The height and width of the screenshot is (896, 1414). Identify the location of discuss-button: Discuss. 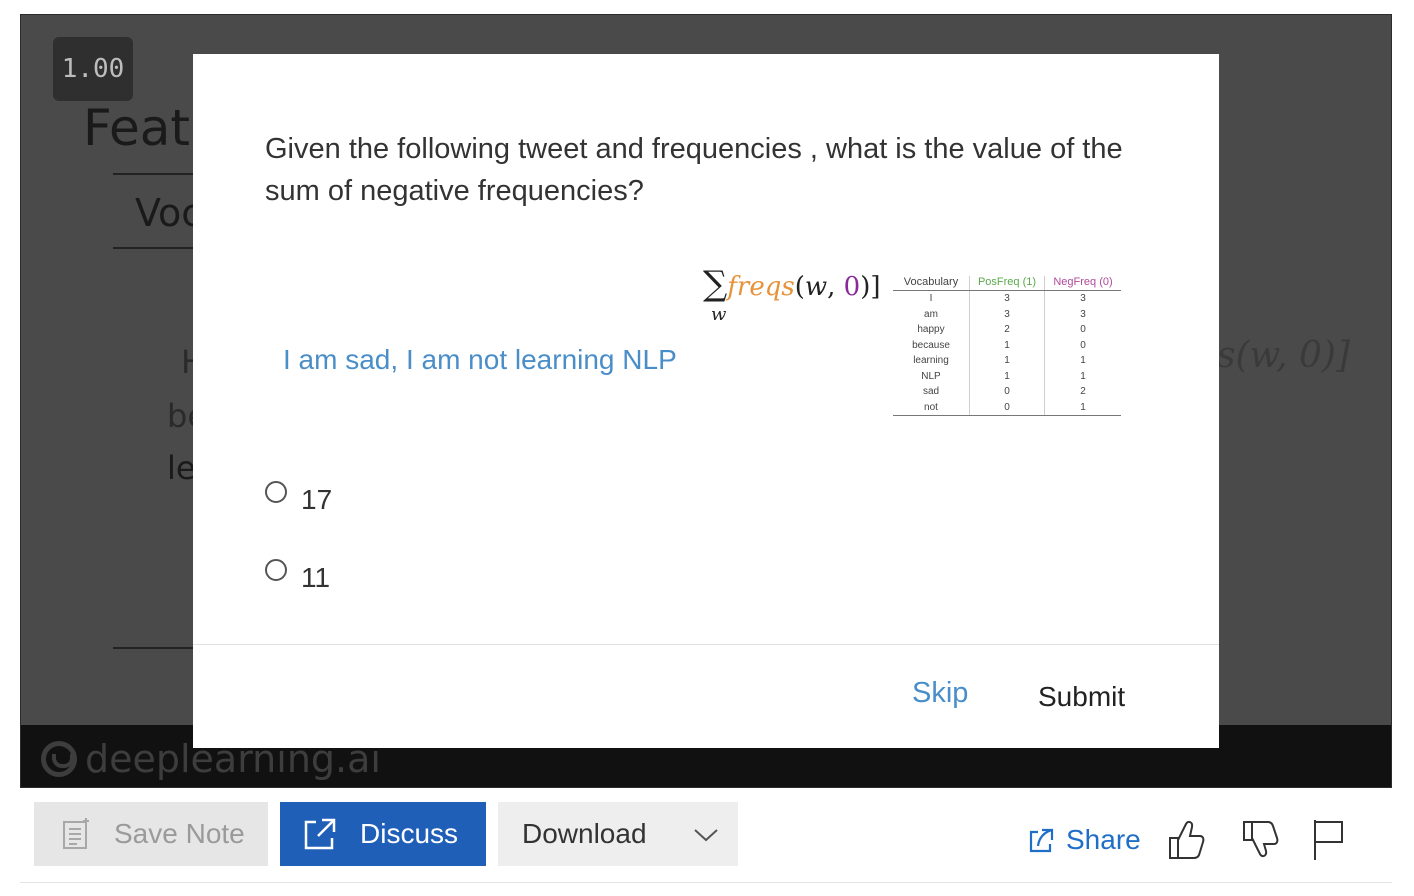
(383, 834).